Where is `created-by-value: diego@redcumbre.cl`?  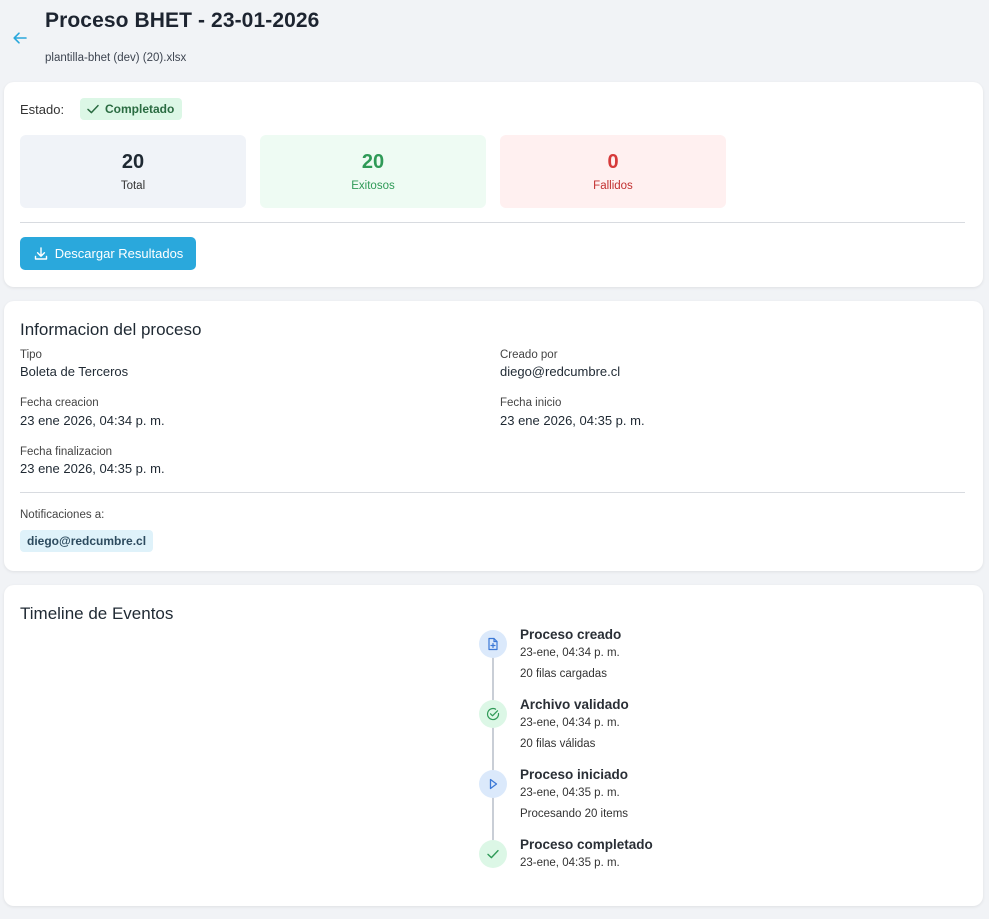
created-by-value: diego@redcumbre.cl is located at coordinates (560, 371).